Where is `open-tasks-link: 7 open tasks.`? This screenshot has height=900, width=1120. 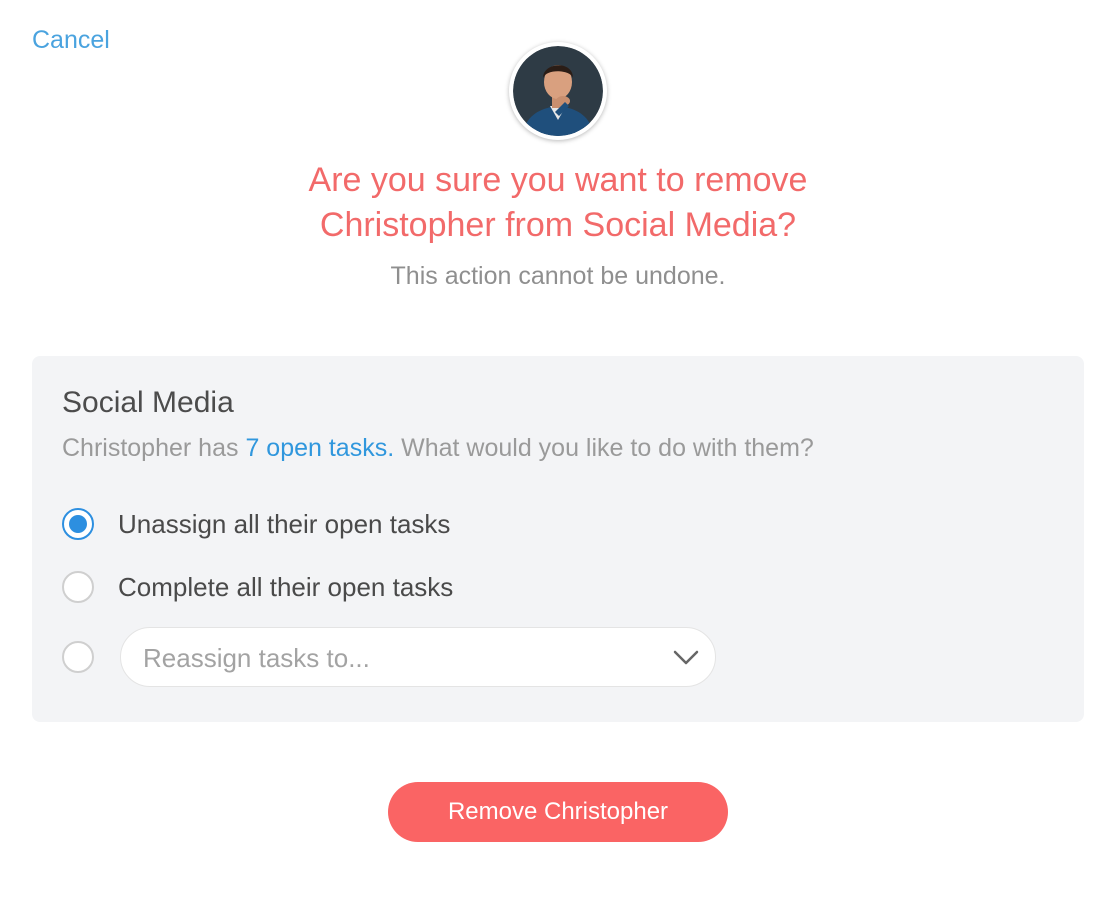
open-tasks-link: 7 open tasks. is located at coordinates (319, 448).